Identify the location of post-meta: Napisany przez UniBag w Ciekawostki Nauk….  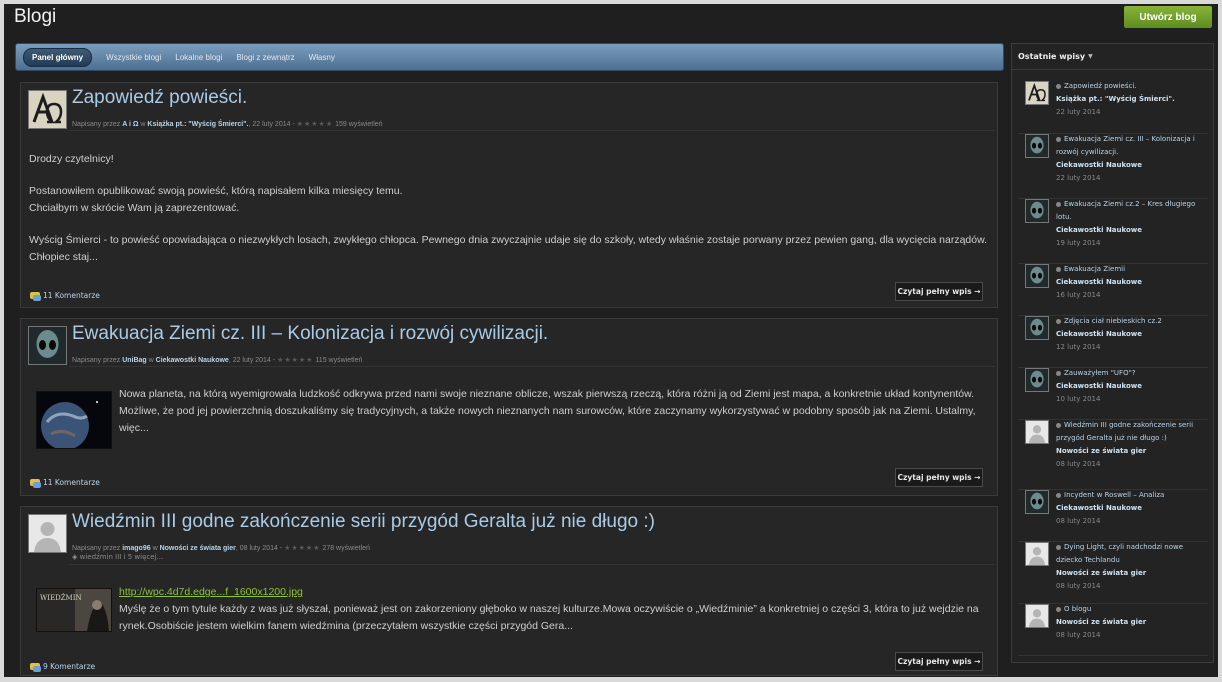
(217, 360).